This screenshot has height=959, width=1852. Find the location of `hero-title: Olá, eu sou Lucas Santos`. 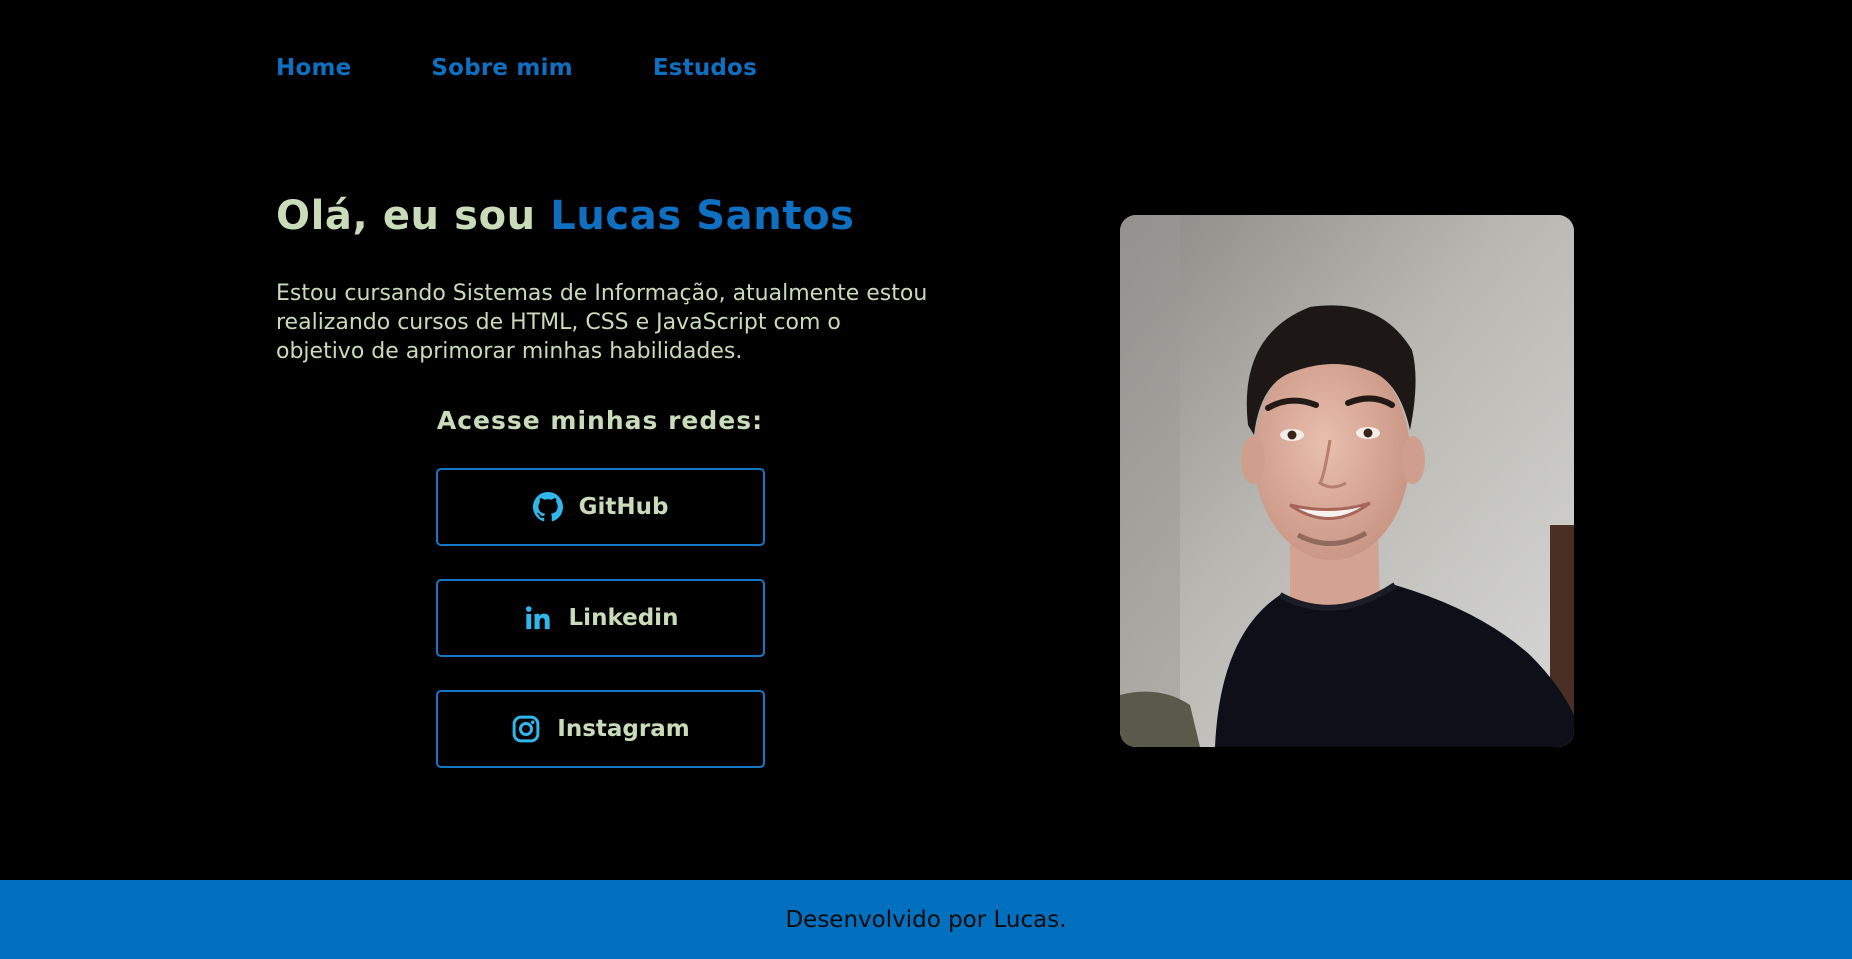

hero-title: Olá, eu sou Lucas Santos is located at coordinates (565, 216).